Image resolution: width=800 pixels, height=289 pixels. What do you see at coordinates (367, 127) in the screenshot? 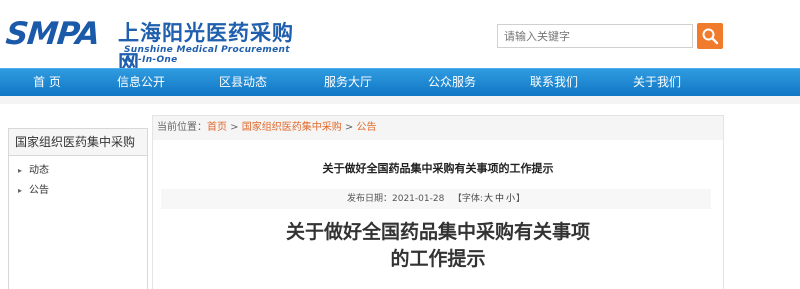
I see `breadcrumb-current-link: 公告` at bounding box center [367, 127].